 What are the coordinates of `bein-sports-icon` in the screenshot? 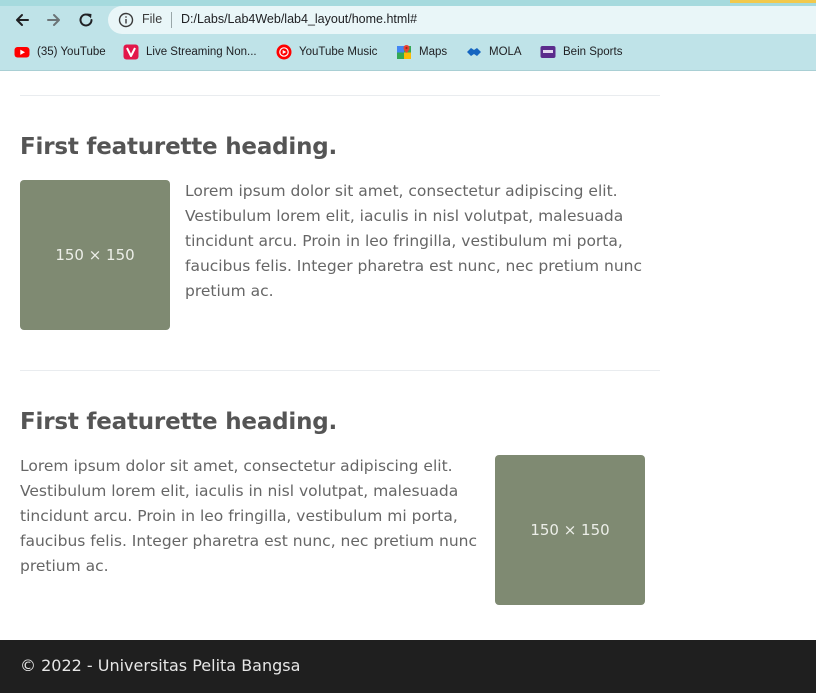 It's located at (548, 52).